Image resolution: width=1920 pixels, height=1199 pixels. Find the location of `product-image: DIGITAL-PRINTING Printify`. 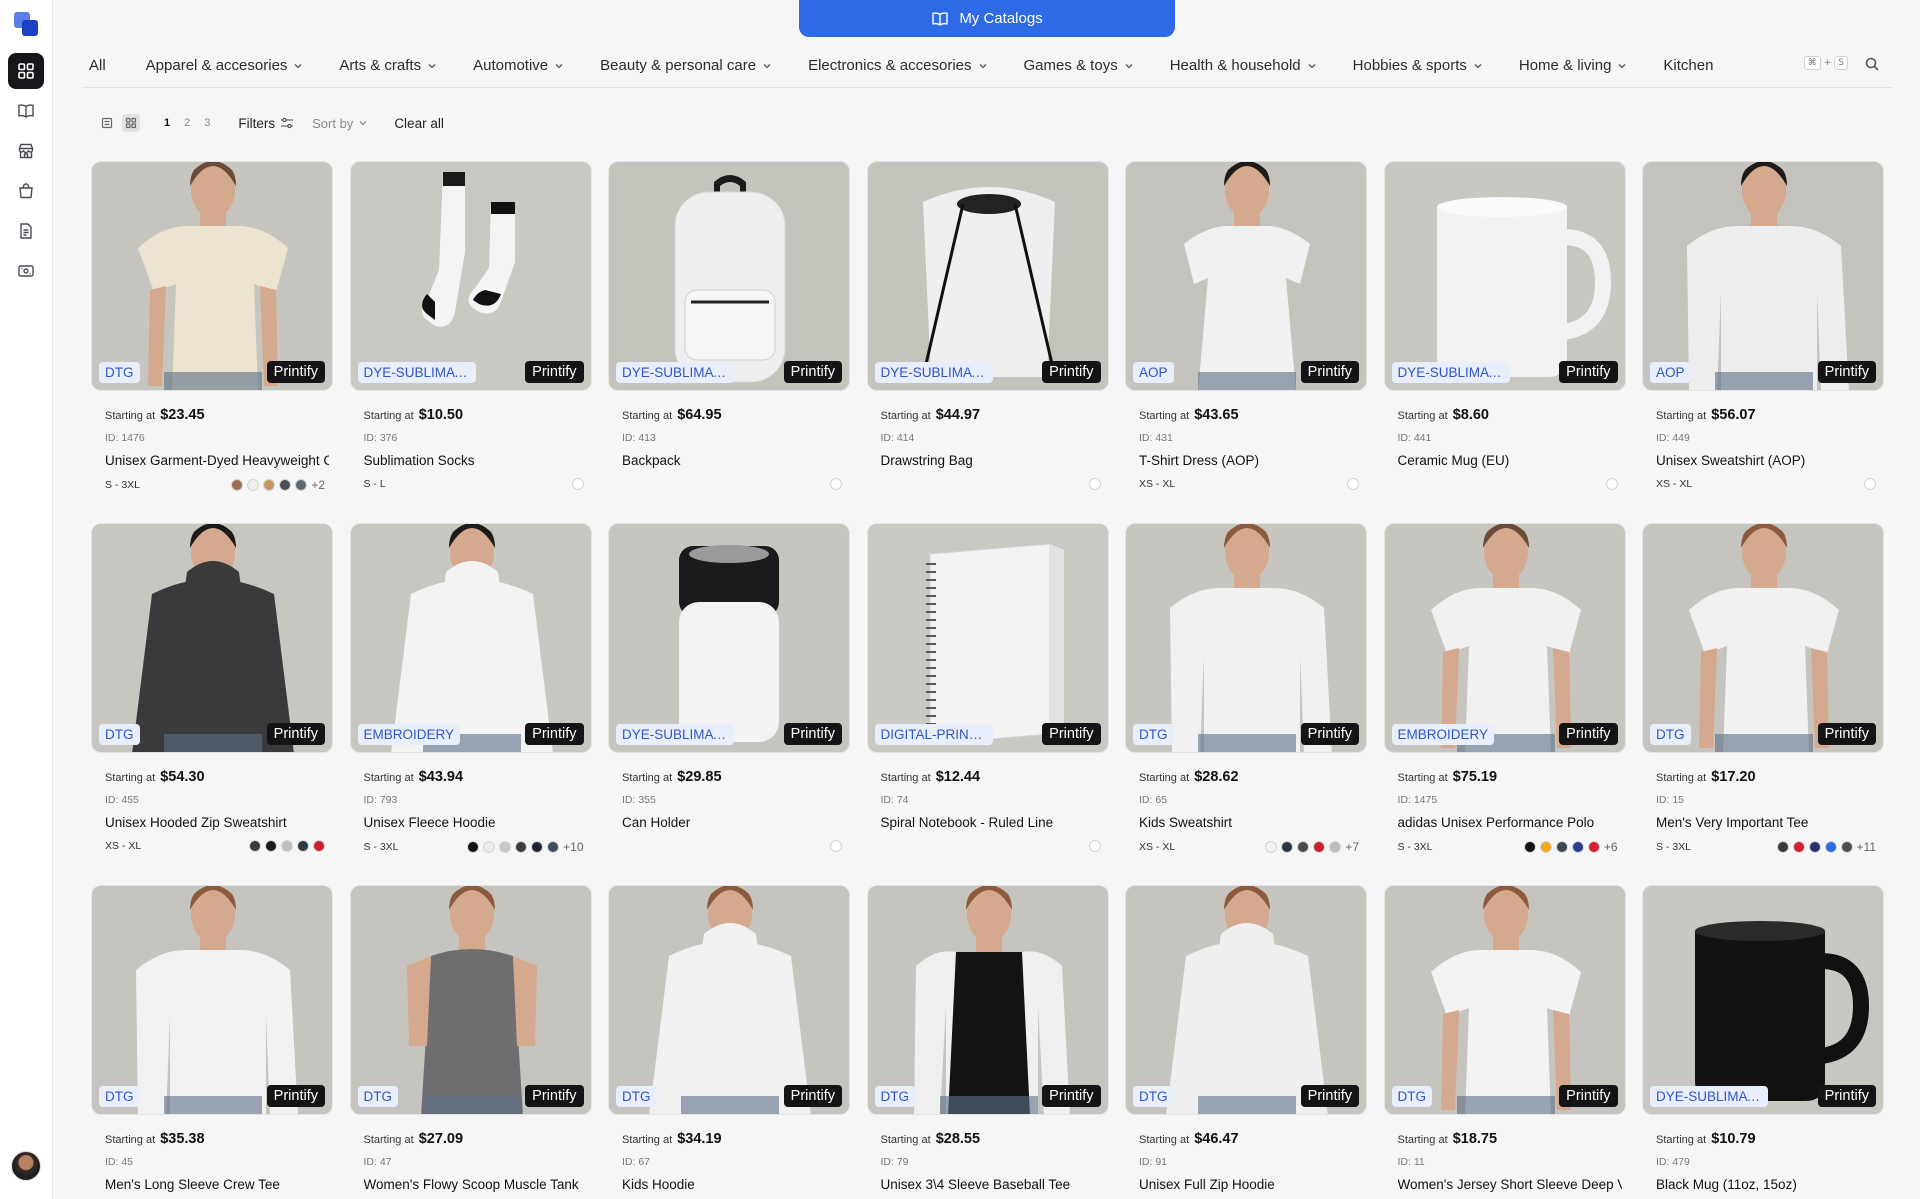

product-image: DIGITAL-PRINTING Printify is located at coordinates (987, 638).